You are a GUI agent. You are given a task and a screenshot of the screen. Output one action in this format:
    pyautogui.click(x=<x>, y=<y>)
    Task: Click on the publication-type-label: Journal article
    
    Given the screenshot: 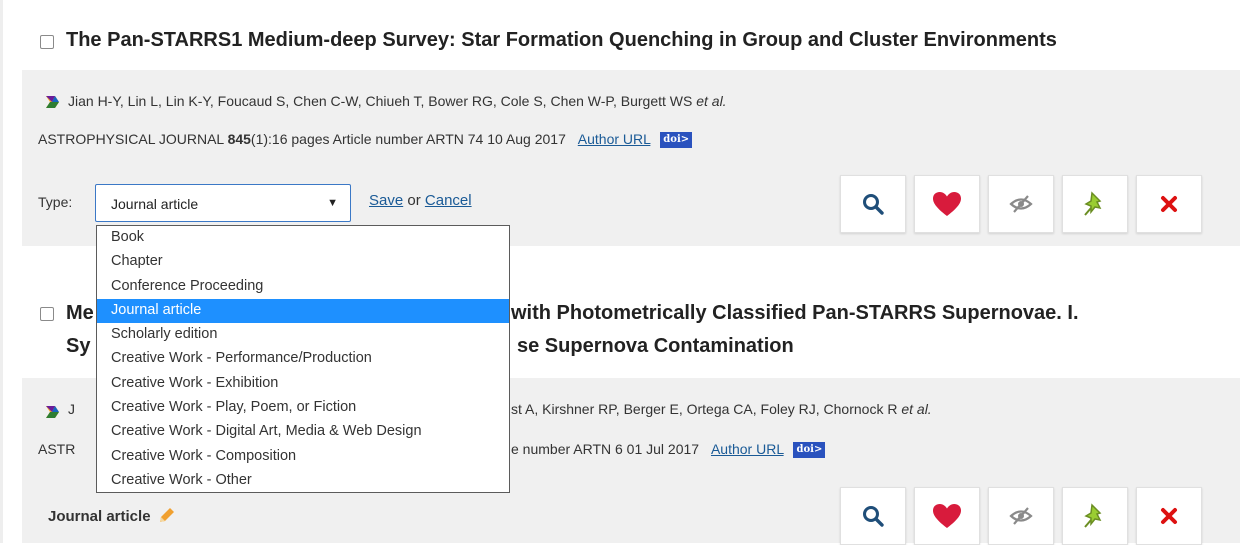 What is the action you would take?
    pyautogui.click(x=112, y=515)
    